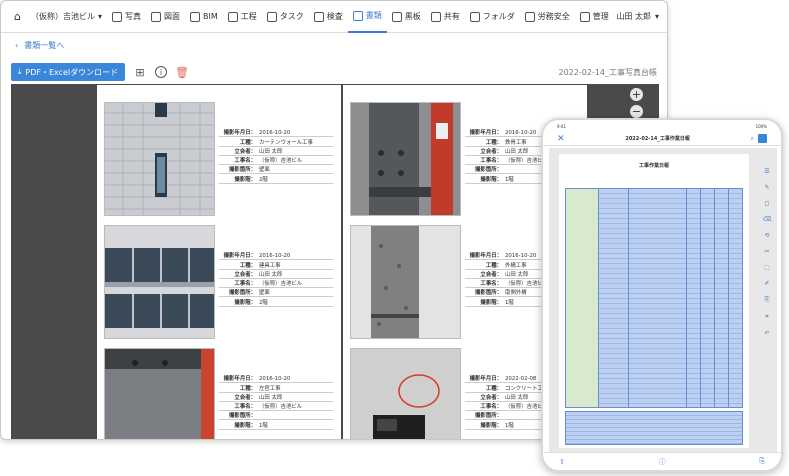 This screenshot has width=789, height=476. Describe the element at coordinates (245, 425) in the screenshot. I see `field-label: 撮影階：` at that location.